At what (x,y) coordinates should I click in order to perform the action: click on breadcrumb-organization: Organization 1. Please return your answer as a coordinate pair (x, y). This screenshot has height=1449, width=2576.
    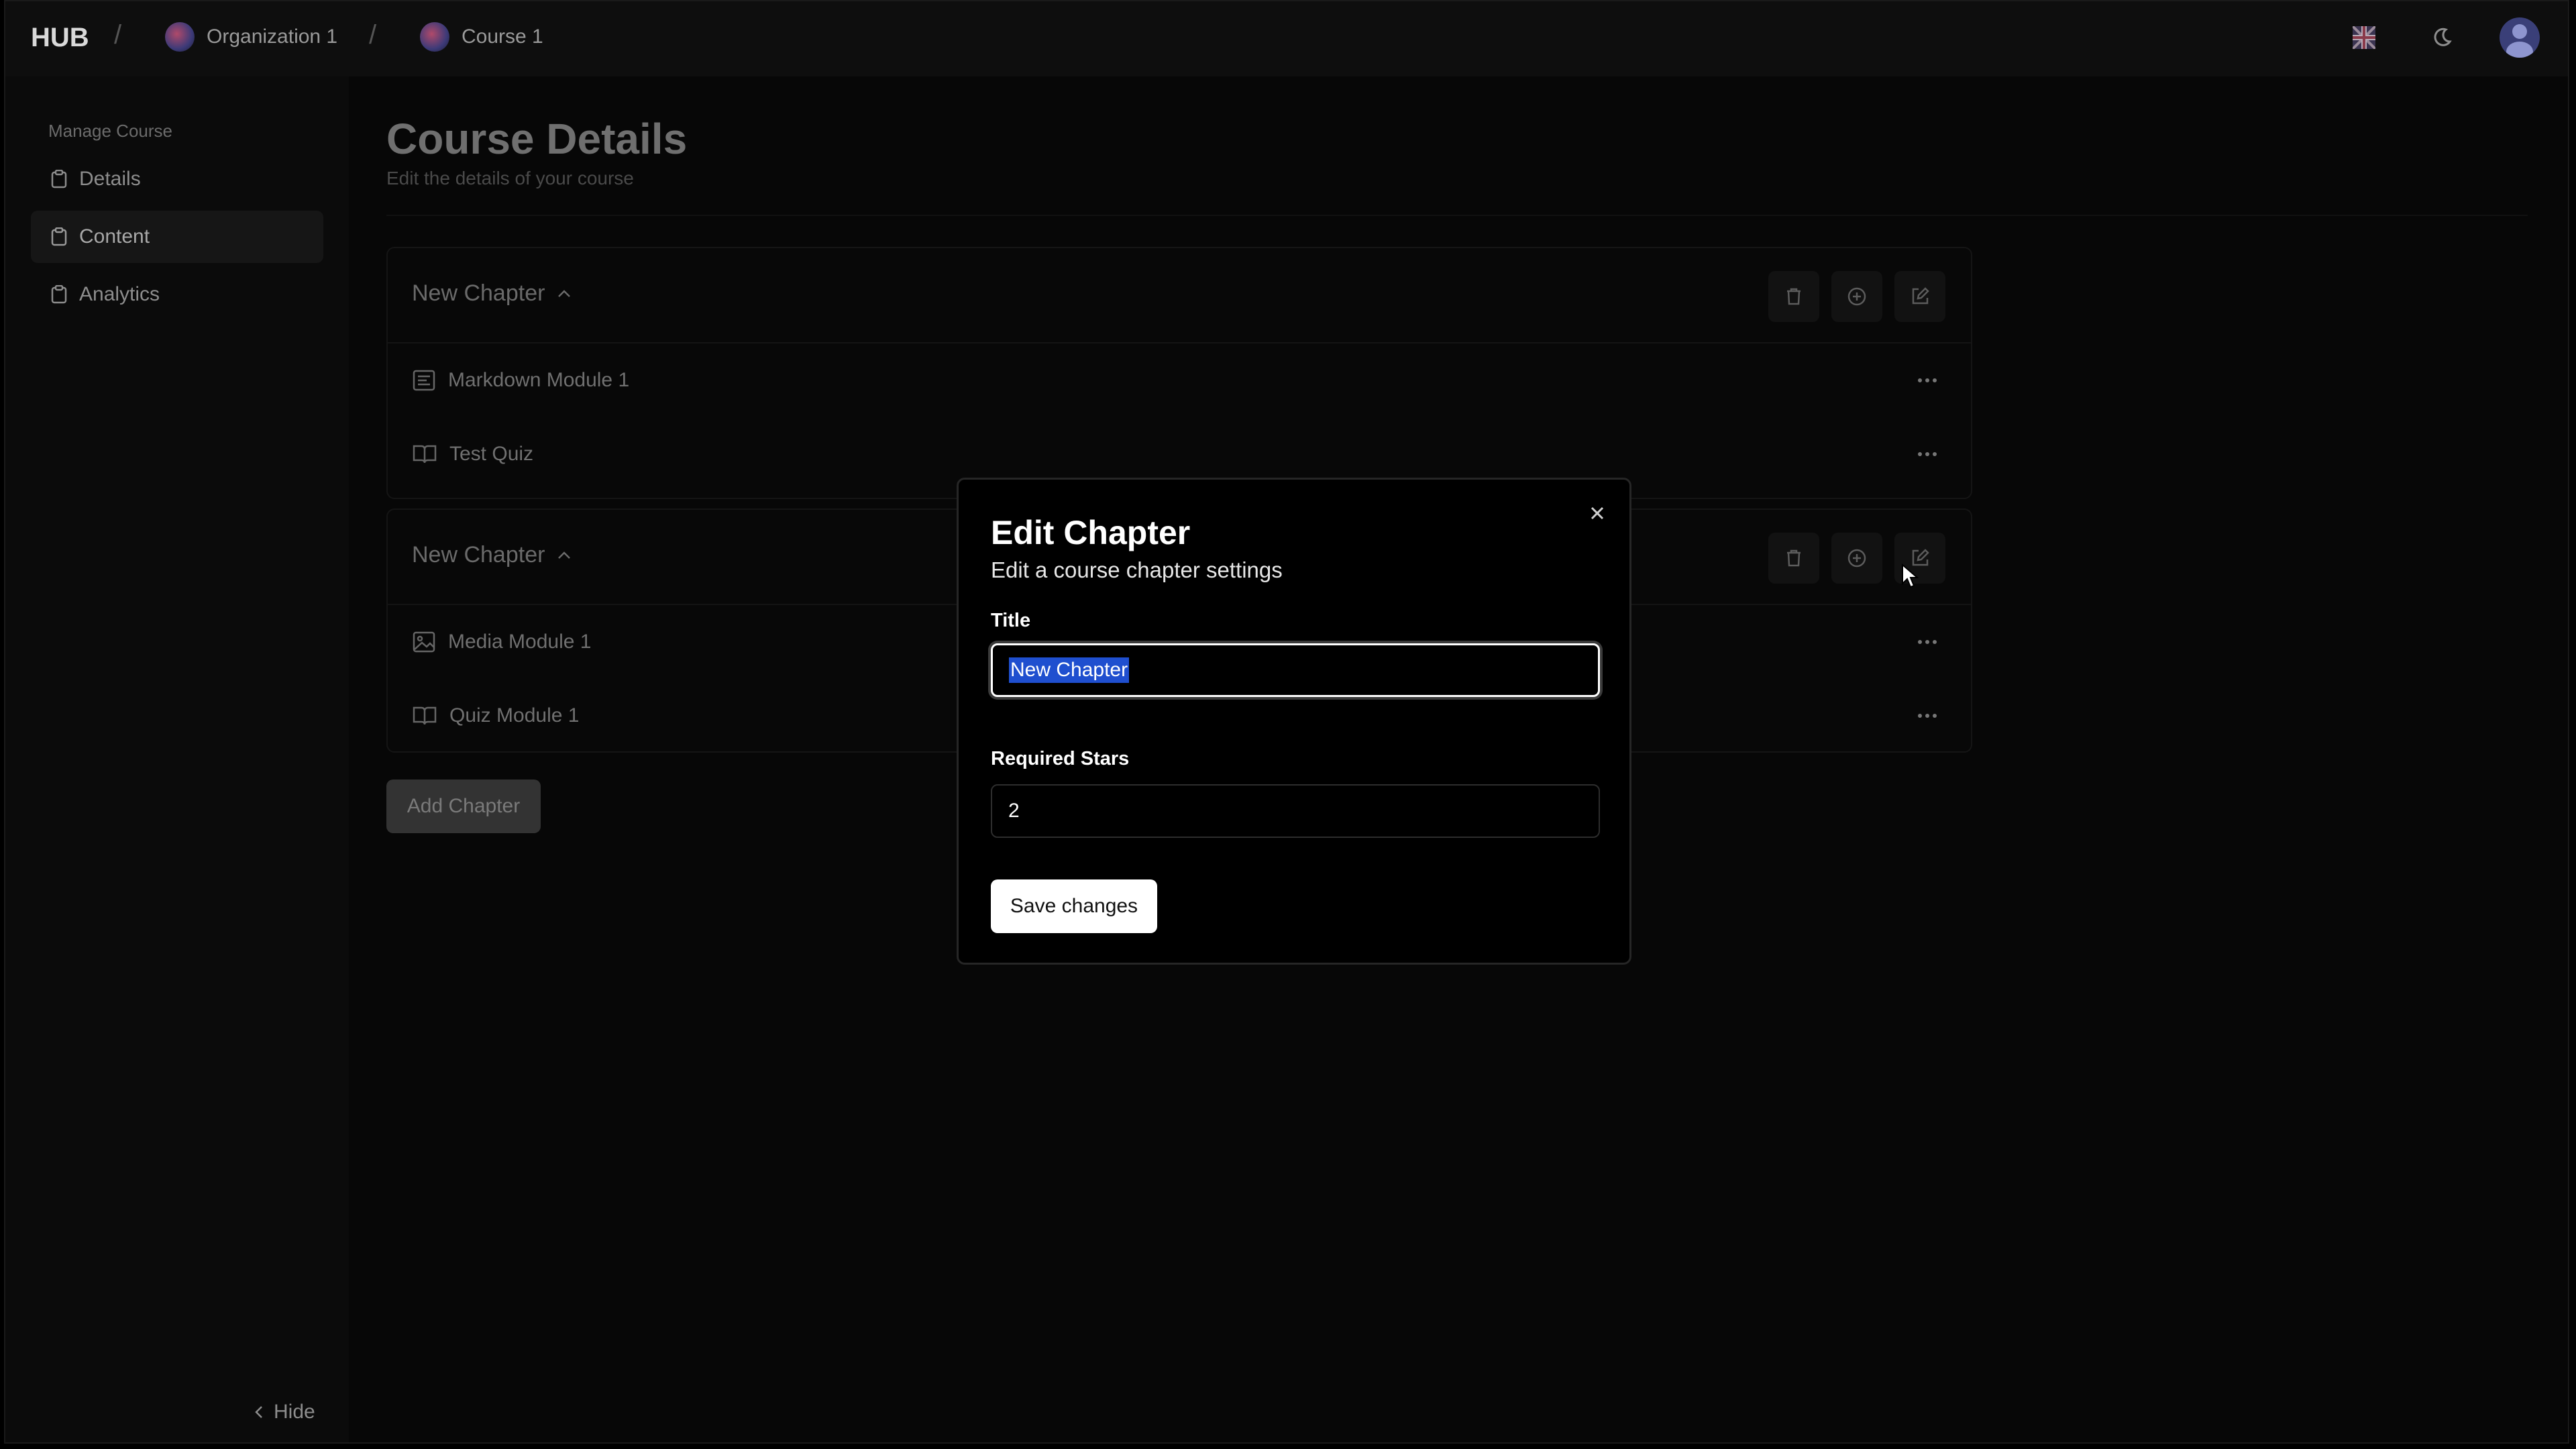
    Looking at the image, I should click on (251, 36).